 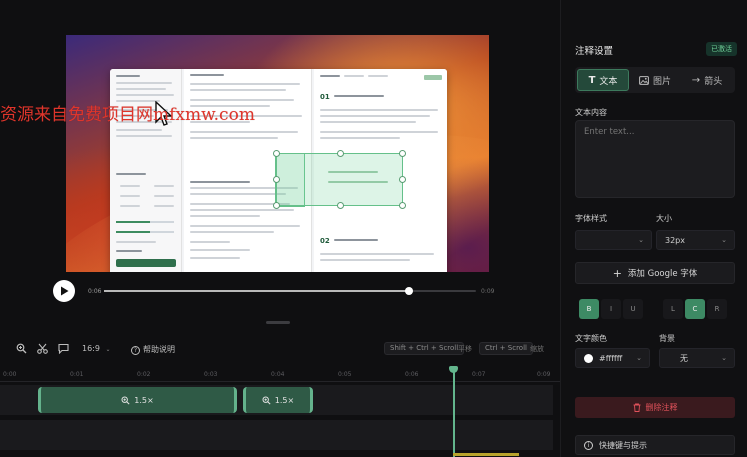 I want to click on info-icon: i, so click(x=588, y=445).